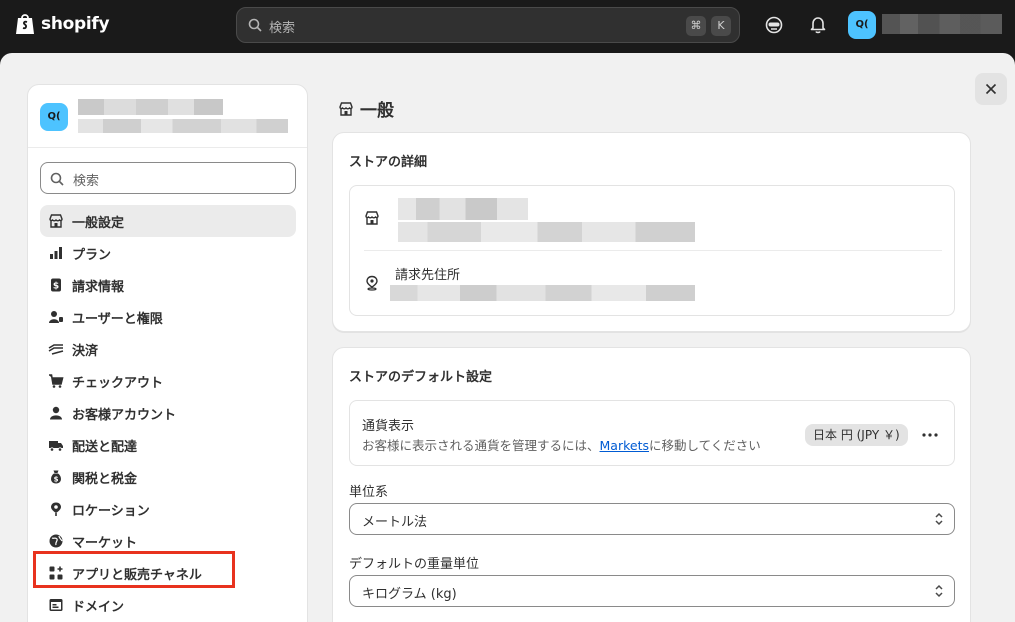 The width and height of the screenshot is (1015, 622). What do you see at coordinates (111, 511) in the screenshot?
I see `sidebar-item-label: ロケーション` at bounding box center [111, 511].